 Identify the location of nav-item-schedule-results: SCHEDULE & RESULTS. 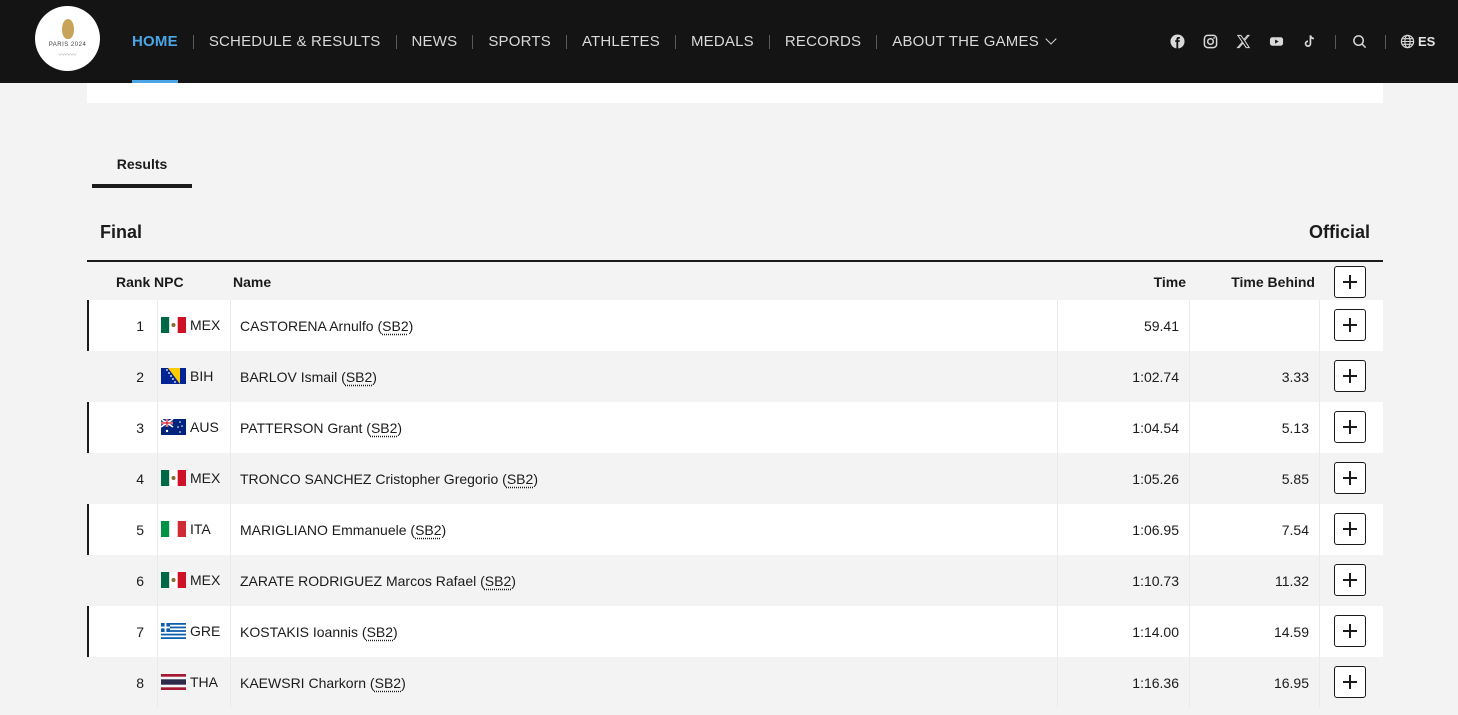
(295, 41).